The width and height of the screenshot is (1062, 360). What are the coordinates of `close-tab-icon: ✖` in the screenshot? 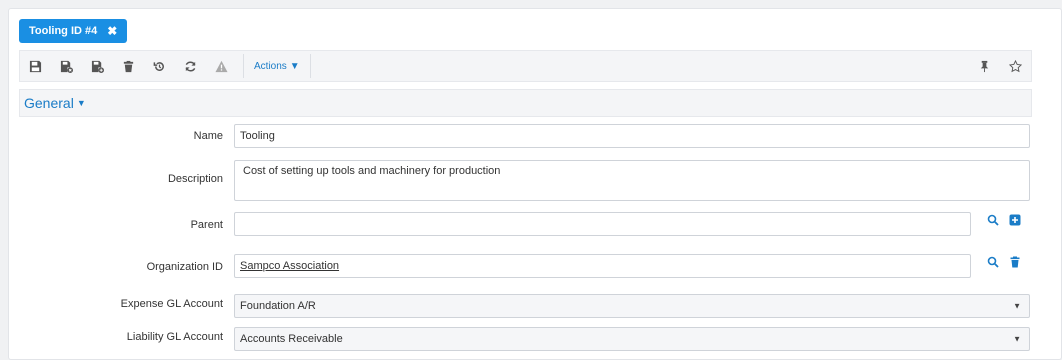 It's located at (112, 31).